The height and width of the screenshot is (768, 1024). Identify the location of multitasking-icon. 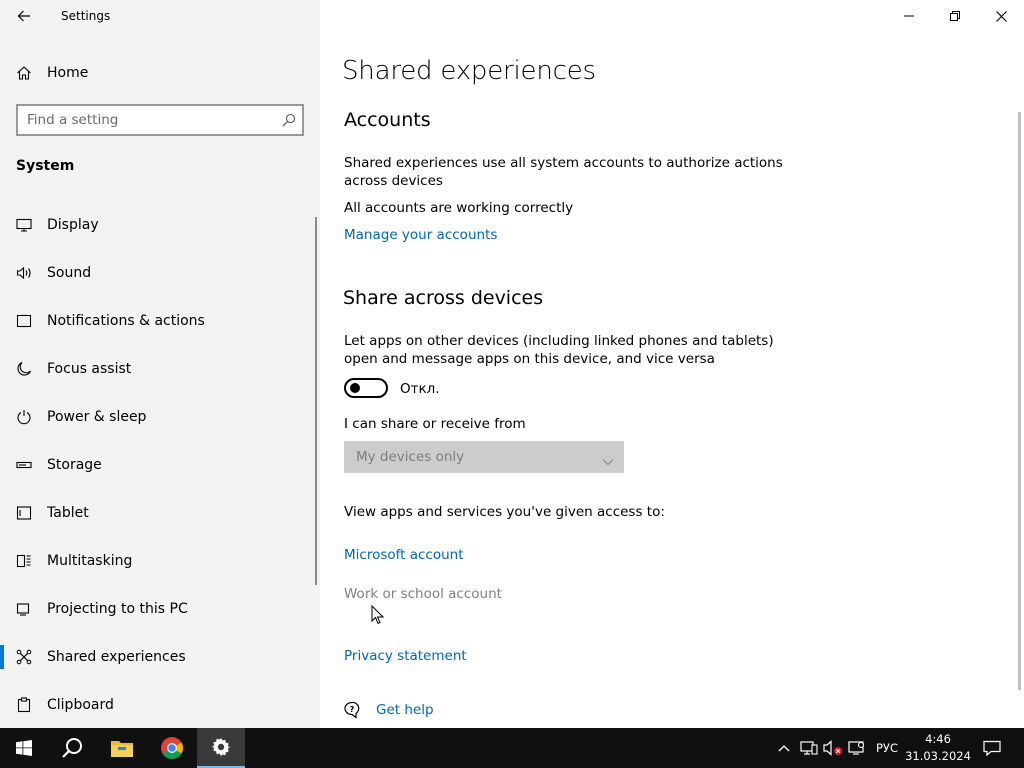
(24, 561).